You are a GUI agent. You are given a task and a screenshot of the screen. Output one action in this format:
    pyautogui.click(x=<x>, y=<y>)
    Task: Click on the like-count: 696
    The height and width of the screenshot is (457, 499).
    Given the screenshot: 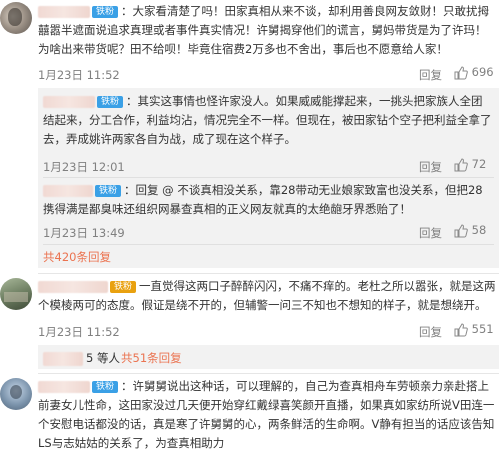 What is the action you would take?
    pyautogui.click(x=482, y=72)
    